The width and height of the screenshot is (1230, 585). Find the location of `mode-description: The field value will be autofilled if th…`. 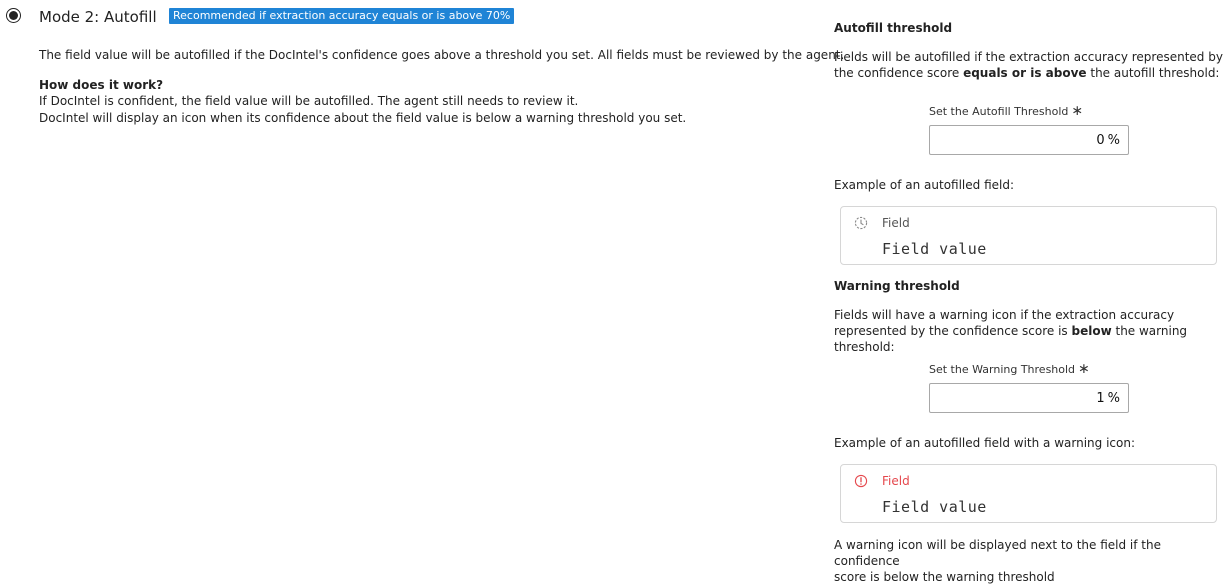

mode-description: The field value will be autofilled if th… is located at coordinates (442, 55).